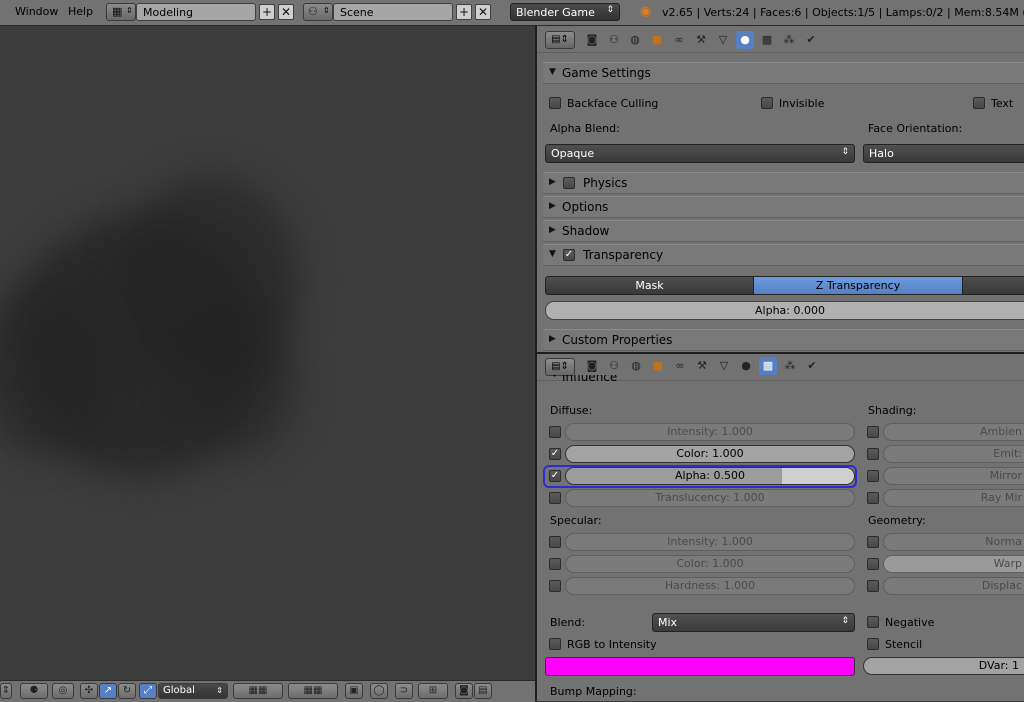 The height and width of the screenshot is (702, 1024). What do you see at coordinates (953, 564) in the screenshot?
I see `geometry-warp-slider: Warp` at bounding box center [953, 564].